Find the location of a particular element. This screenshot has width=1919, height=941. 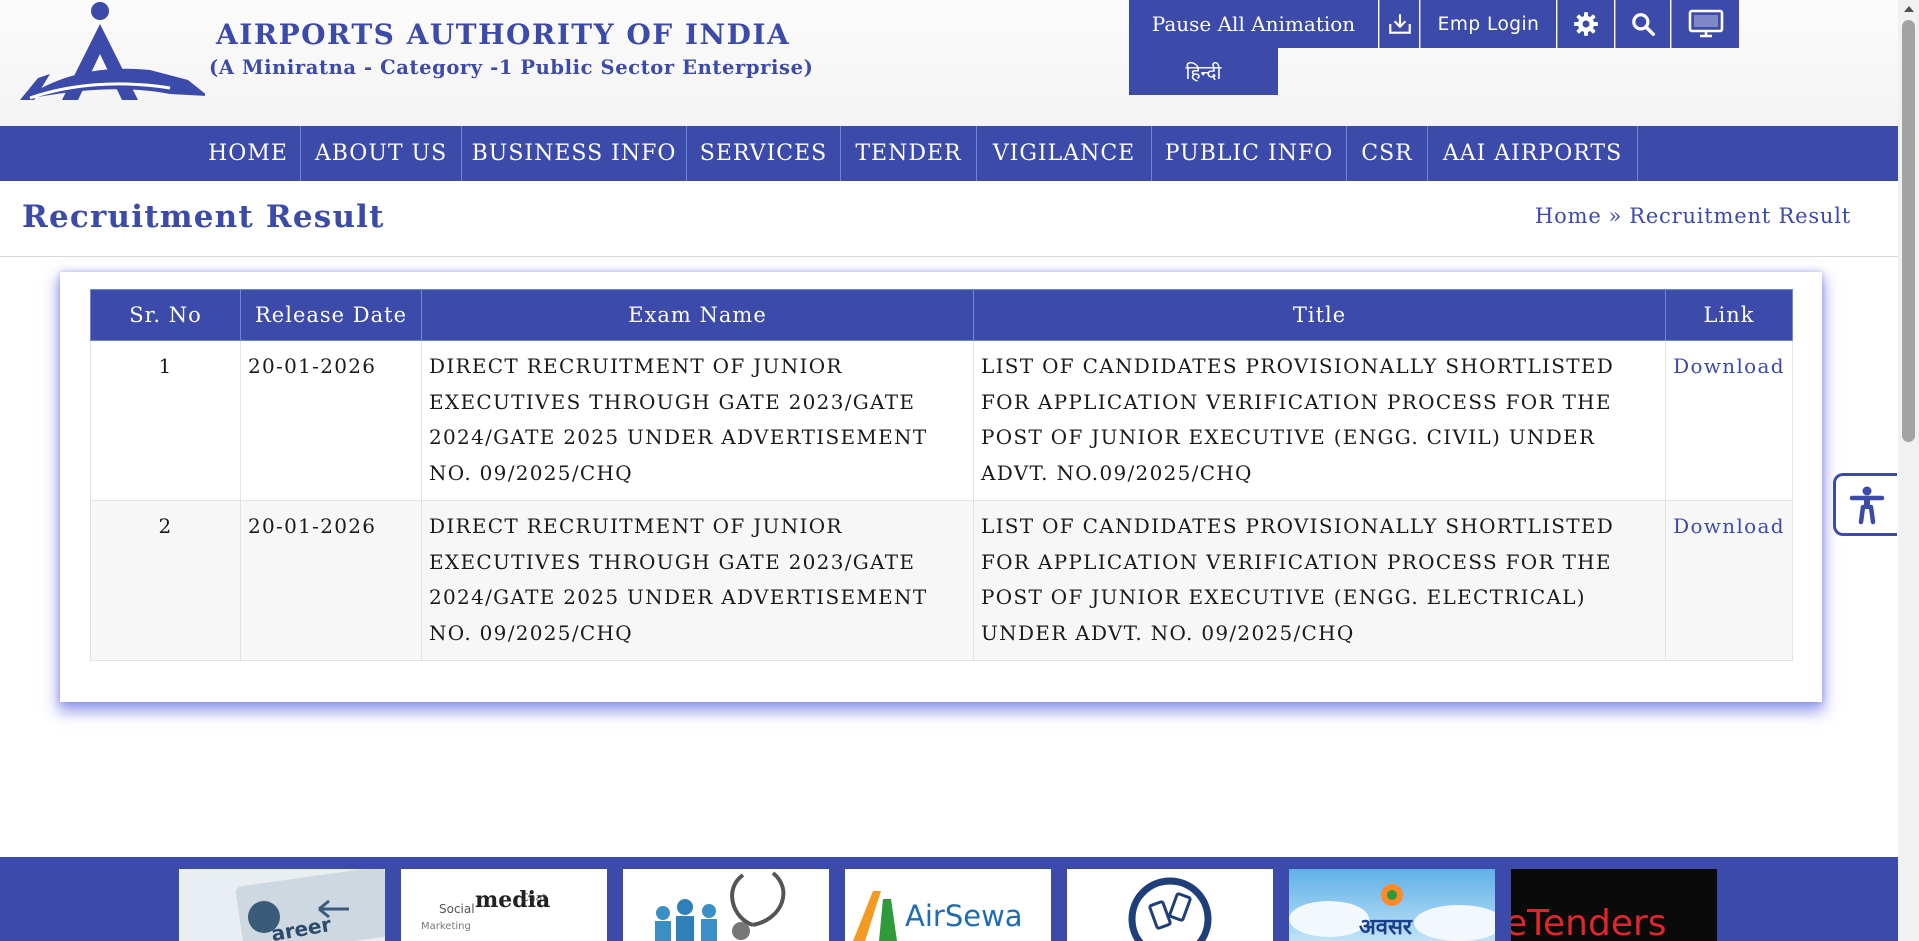

airsewa-tile-label: AirSewa is located at coordinates (964, 916).